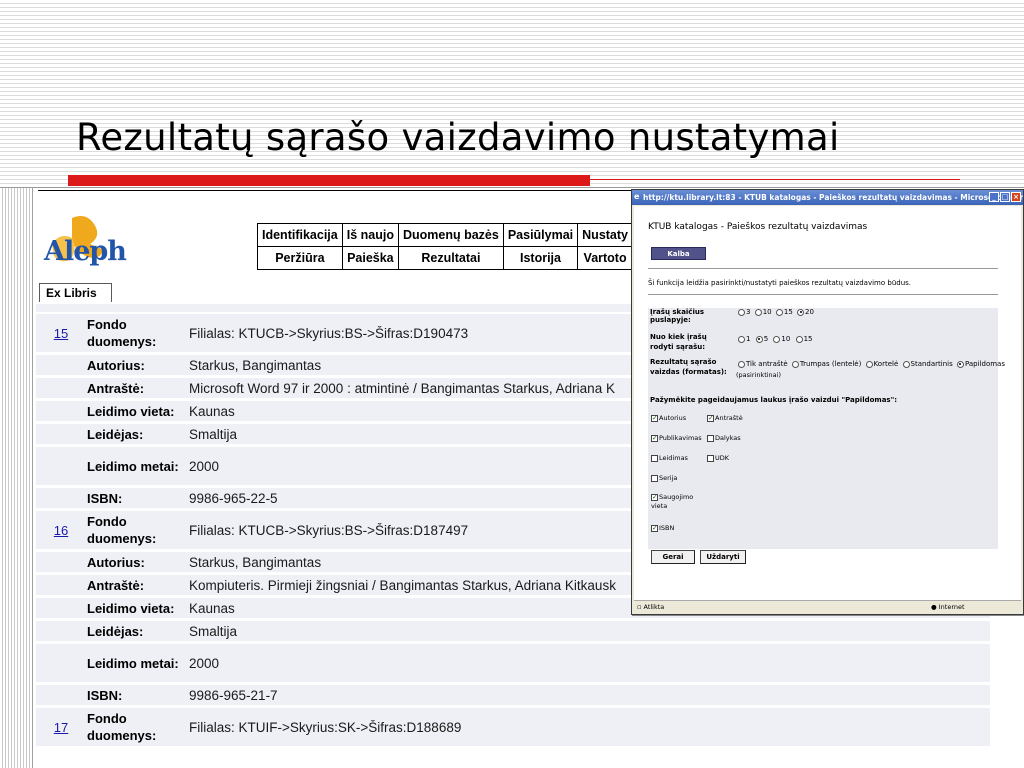  I want to click on nav-rezultatai: Rezultatai, so click(450, 258).